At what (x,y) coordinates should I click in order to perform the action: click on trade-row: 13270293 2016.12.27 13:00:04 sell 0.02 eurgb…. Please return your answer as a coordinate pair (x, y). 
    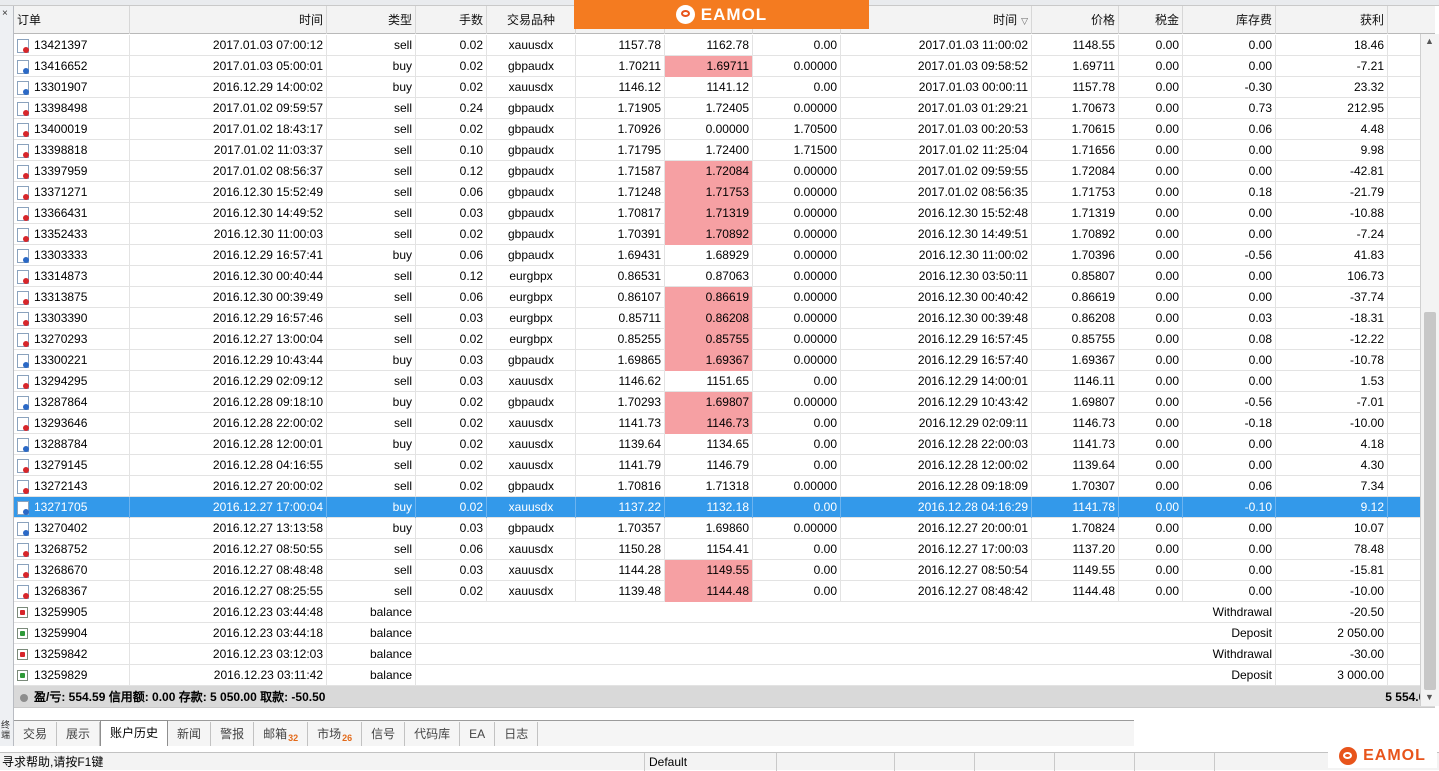
    Looking at the image, I should click on (724, 339).